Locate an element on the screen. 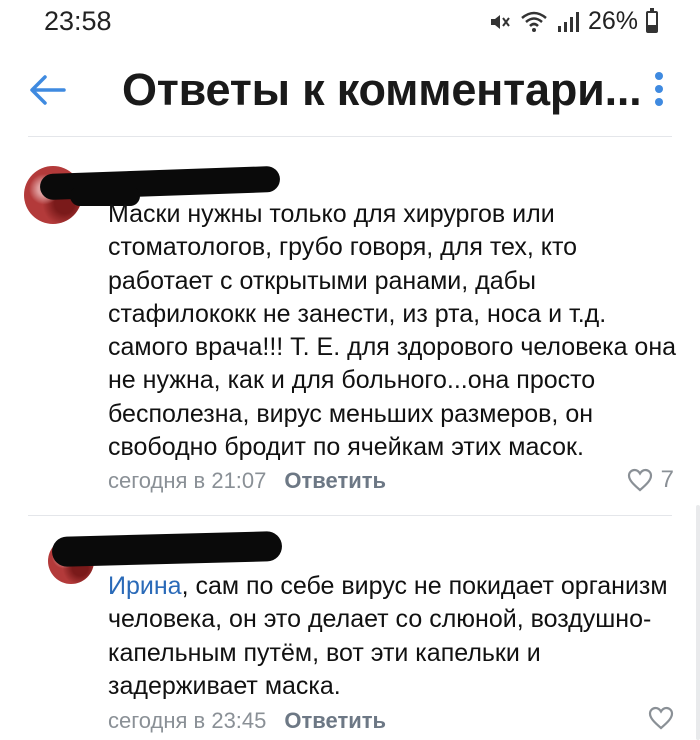  comment-time: сегодня в 21:07 is located at coordinates (187, 480).